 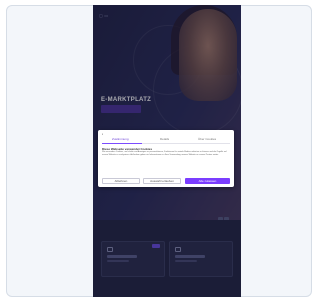 What do you see at coordinates (164, 139) in the screenshot?
I see `tab-details: Details` at bounding box center [164, 139].